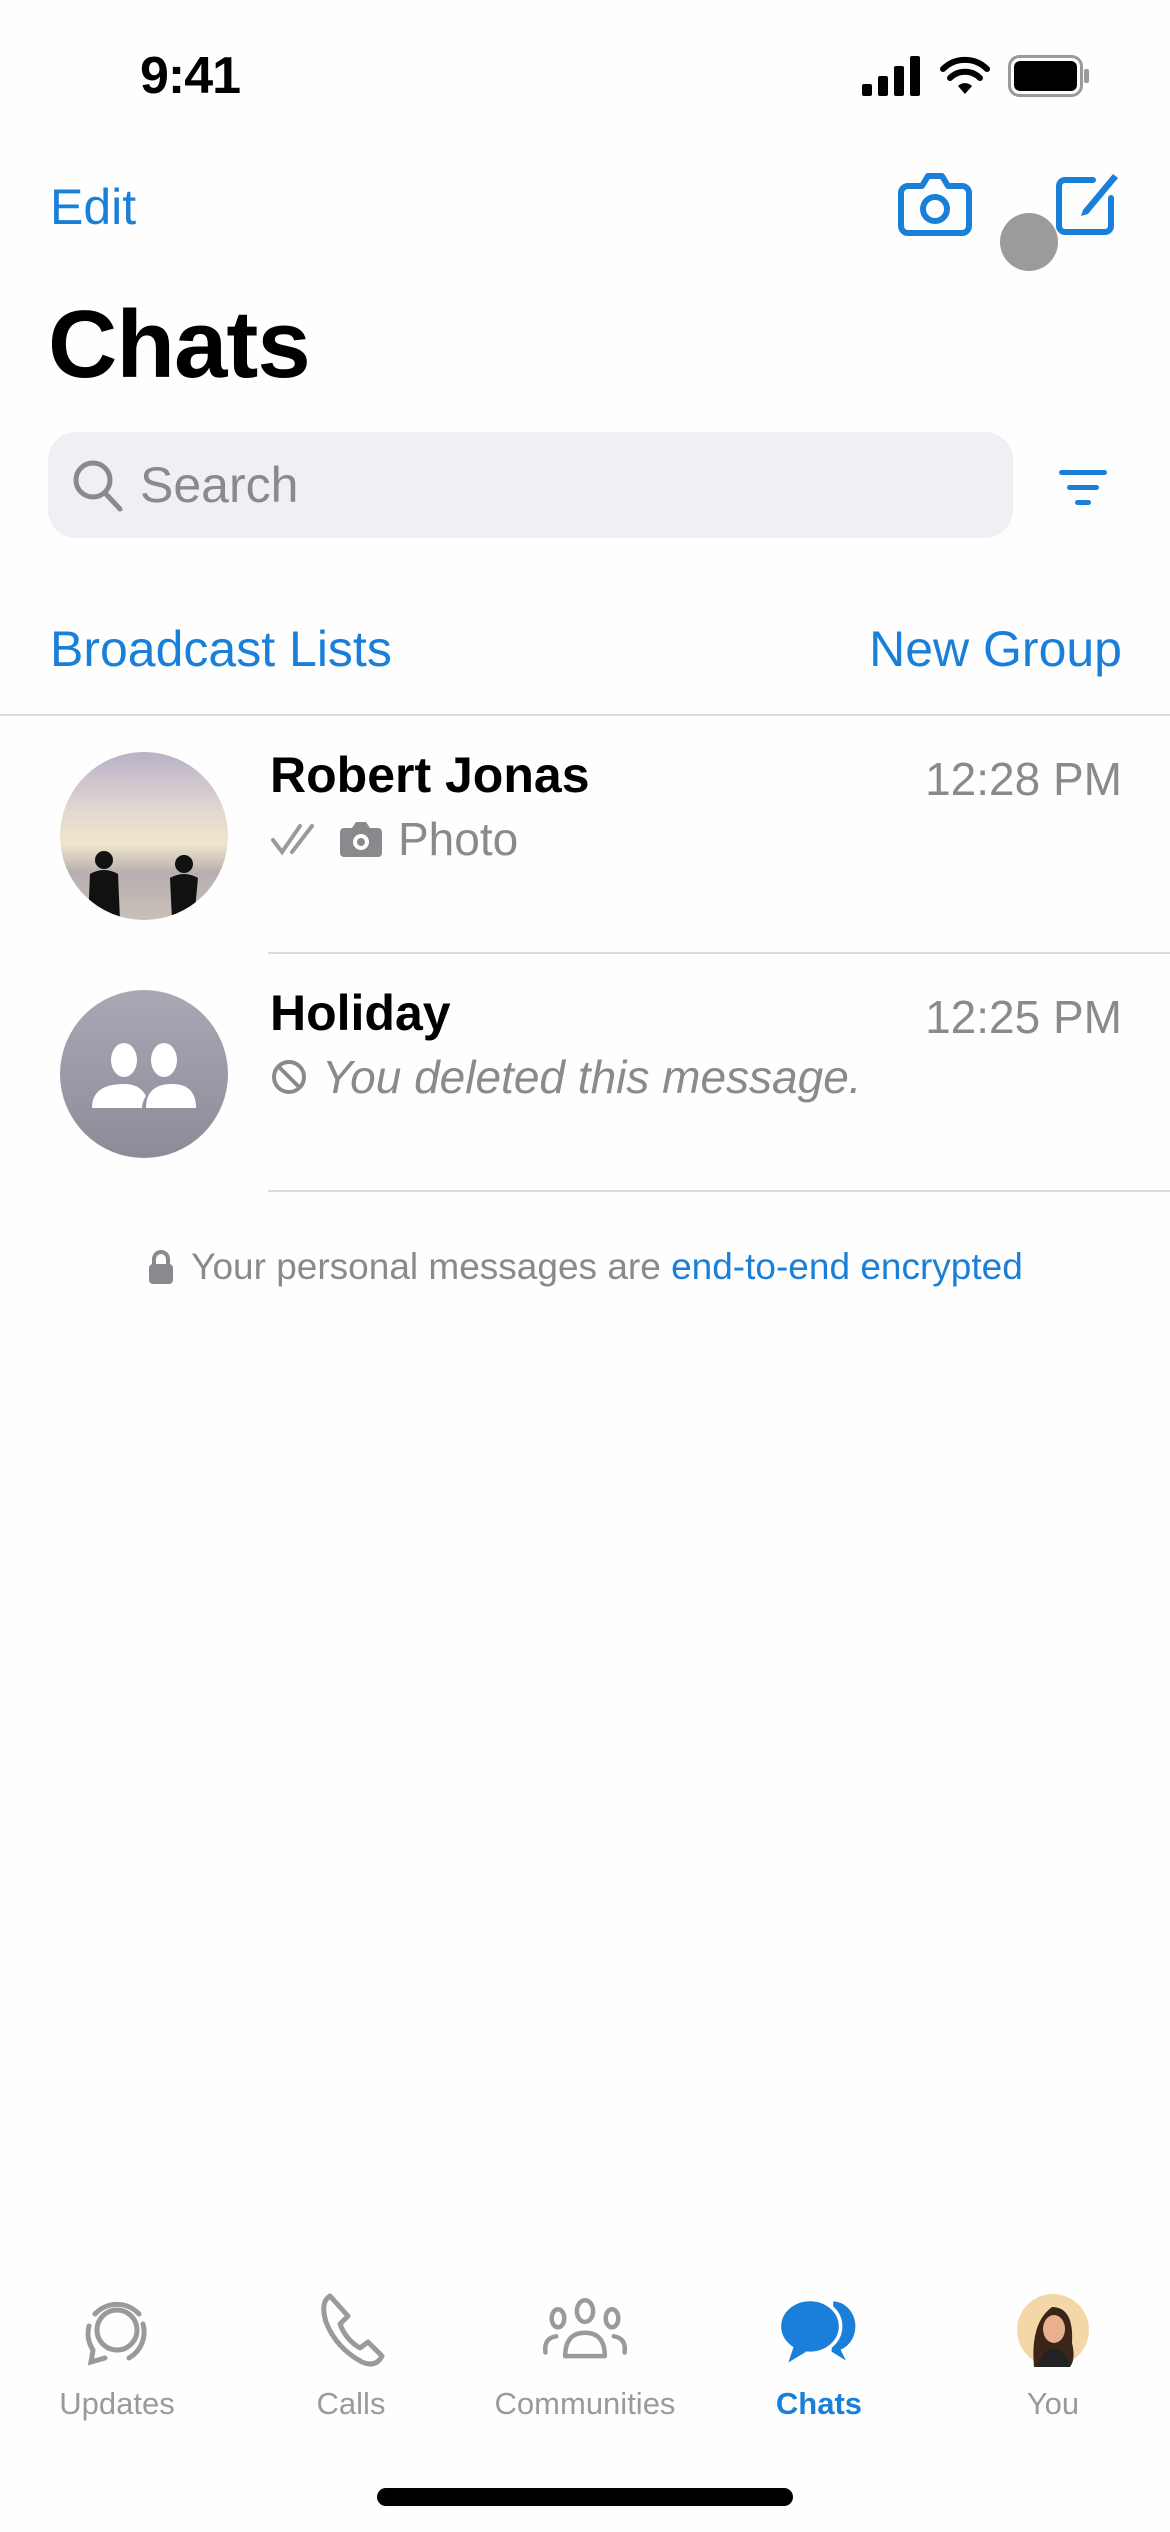  Describe the element at coordinates (1023, 779) in the screenshot. I see `chat-time: 12:28 PM` at that location.